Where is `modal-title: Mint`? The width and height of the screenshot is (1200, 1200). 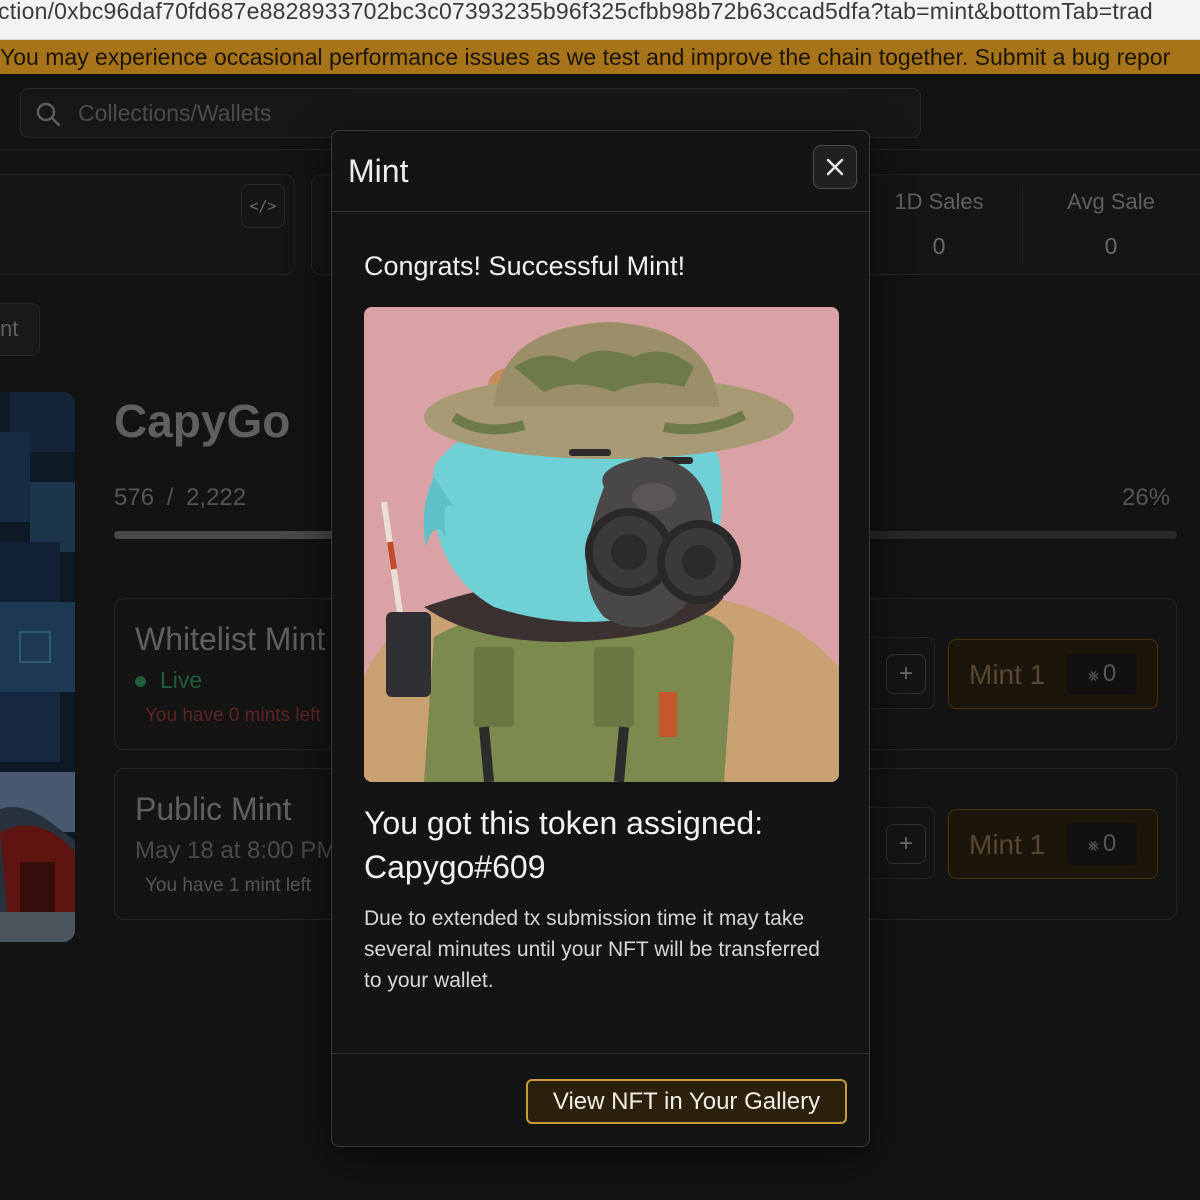 modal-title: Mint is located at coordinates (378, 171).